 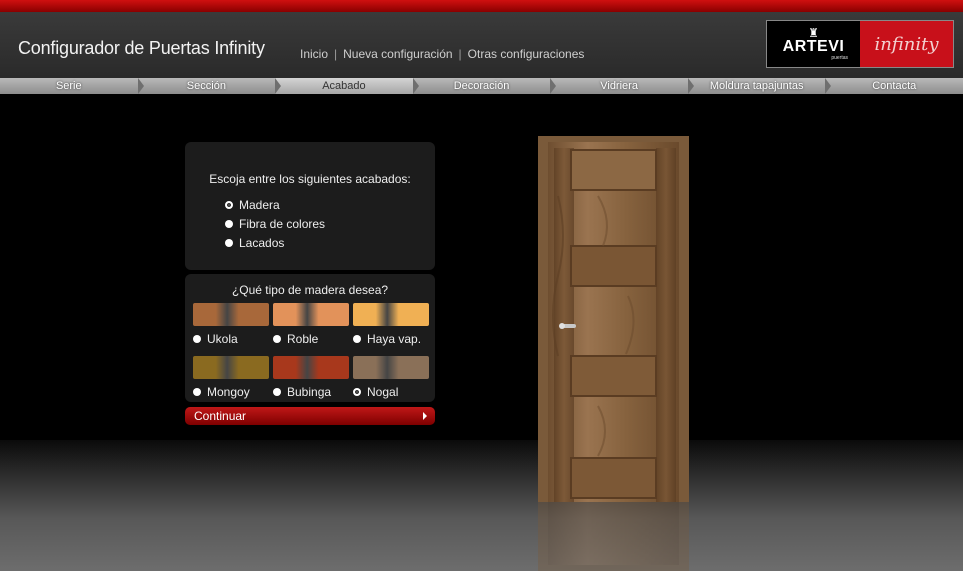 I want to click on wood-option-ukola: Ukola, so click(x=231, y=324).